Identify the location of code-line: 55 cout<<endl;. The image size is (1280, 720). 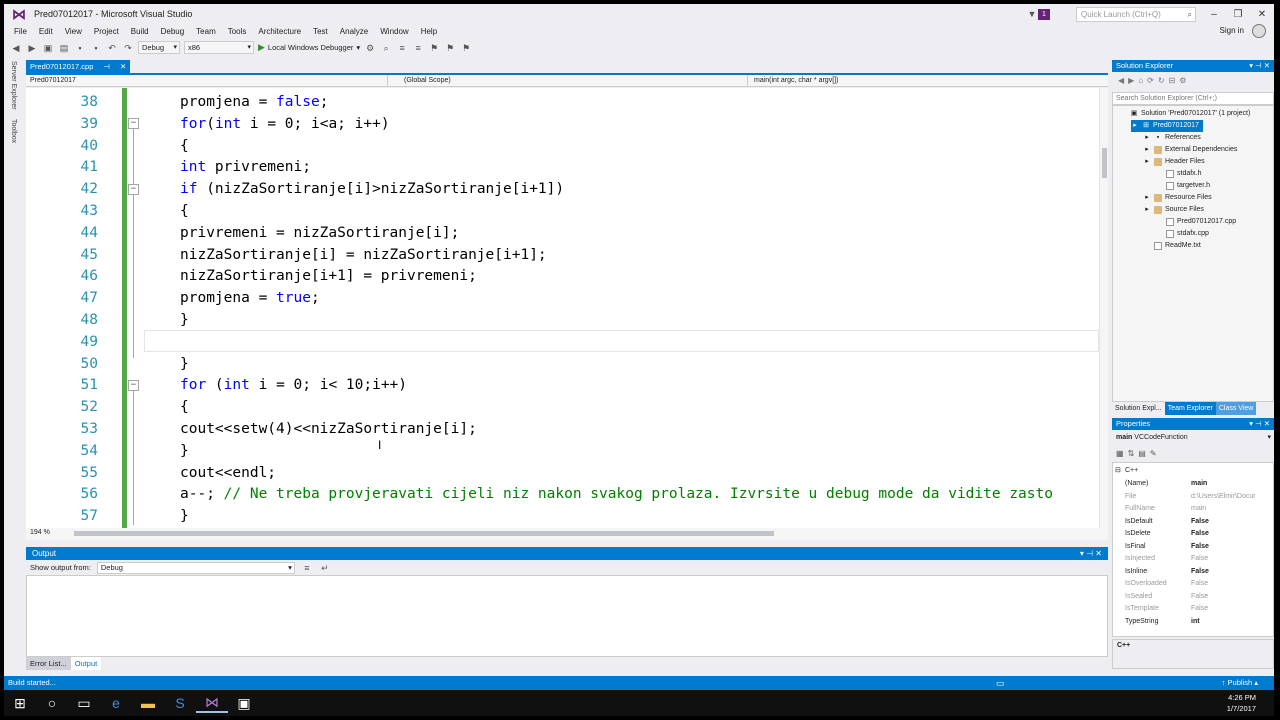
(567, 473).